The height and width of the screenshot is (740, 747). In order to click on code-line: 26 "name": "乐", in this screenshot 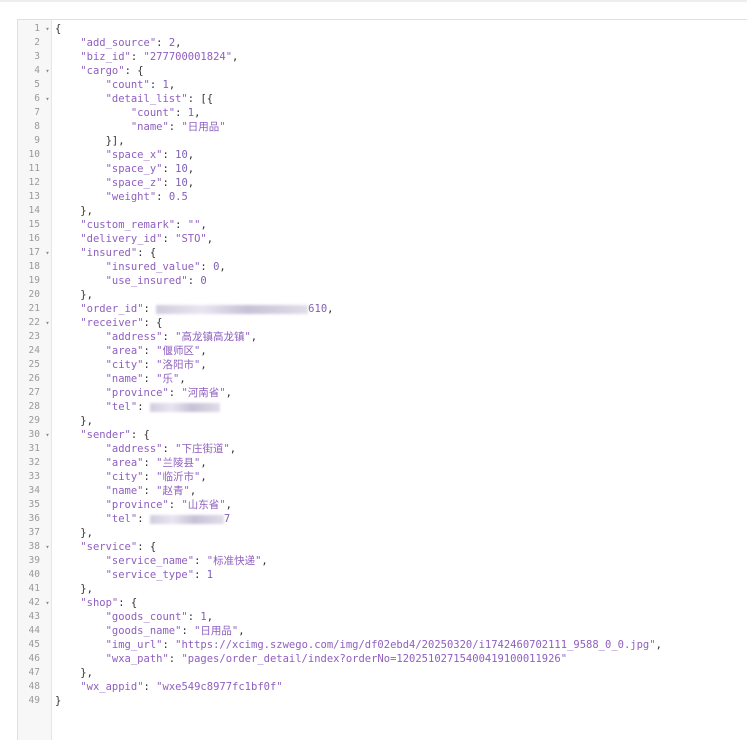, I will do `click(382, 379)`.